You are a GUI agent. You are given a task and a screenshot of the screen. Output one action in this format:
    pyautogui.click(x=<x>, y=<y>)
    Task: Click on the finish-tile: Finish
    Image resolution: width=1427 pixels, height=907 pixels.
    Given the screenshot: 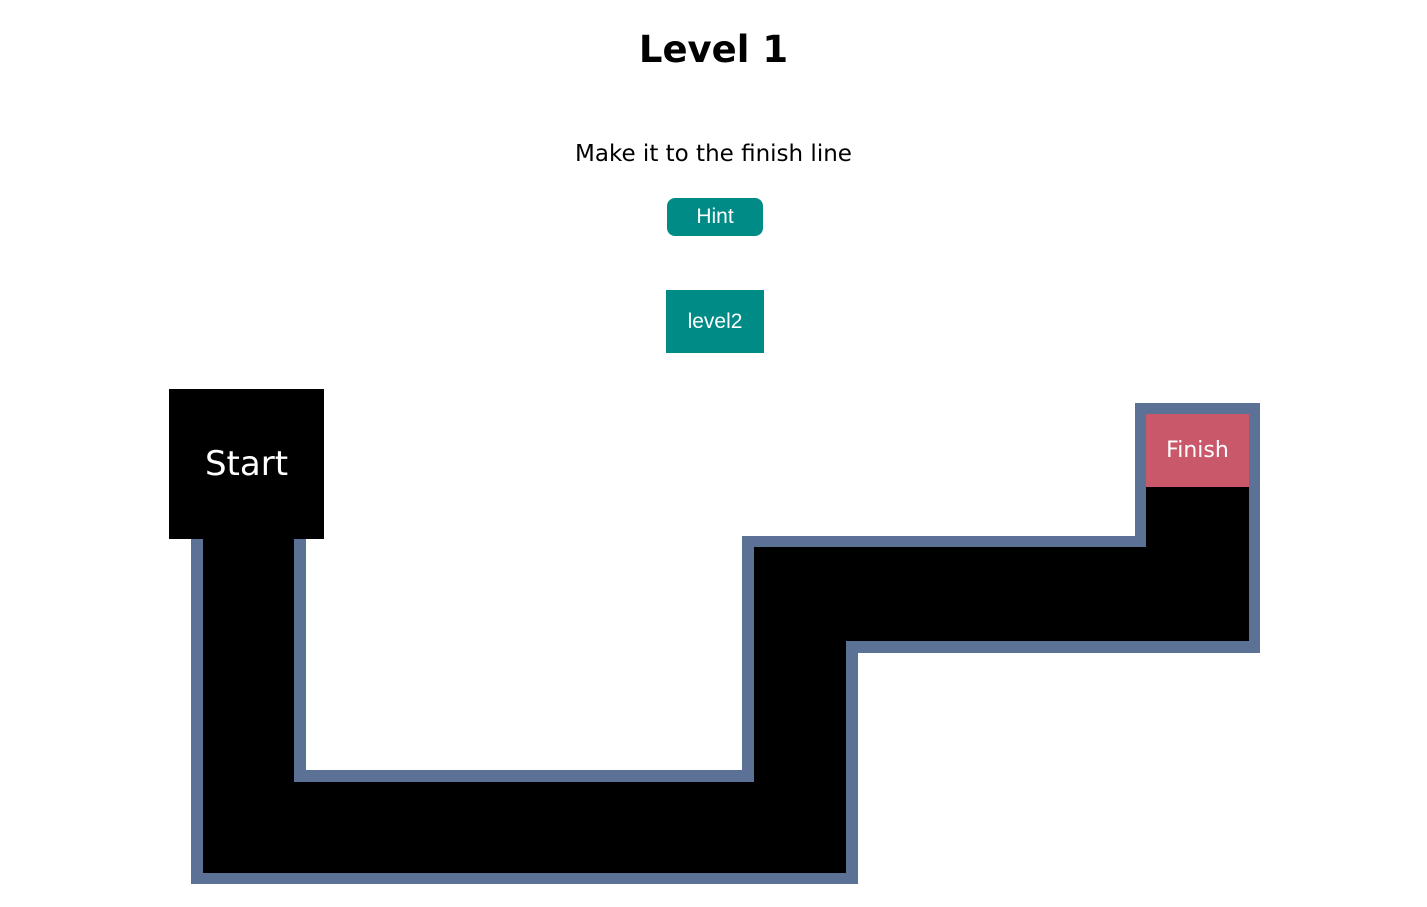 What is the action you would take?
    pyautogui.click(x=1197, y=450)
    